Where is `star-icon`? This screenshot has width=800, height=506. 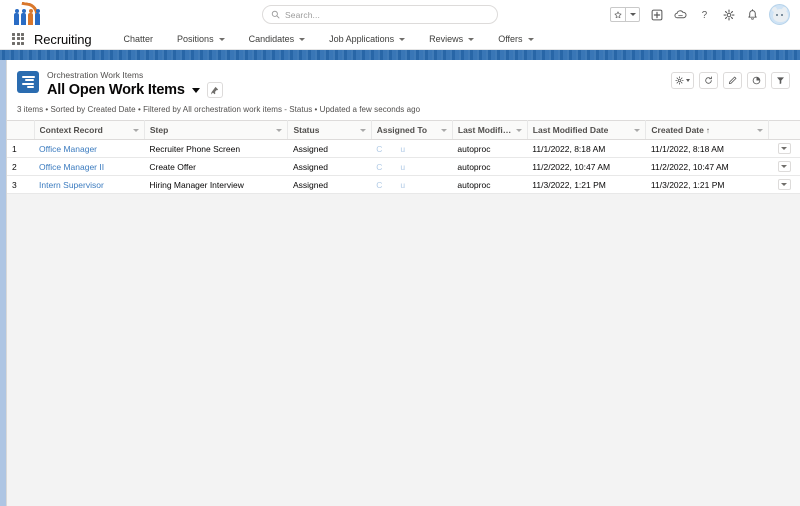 star-icon is located at coordinates (618, 14).